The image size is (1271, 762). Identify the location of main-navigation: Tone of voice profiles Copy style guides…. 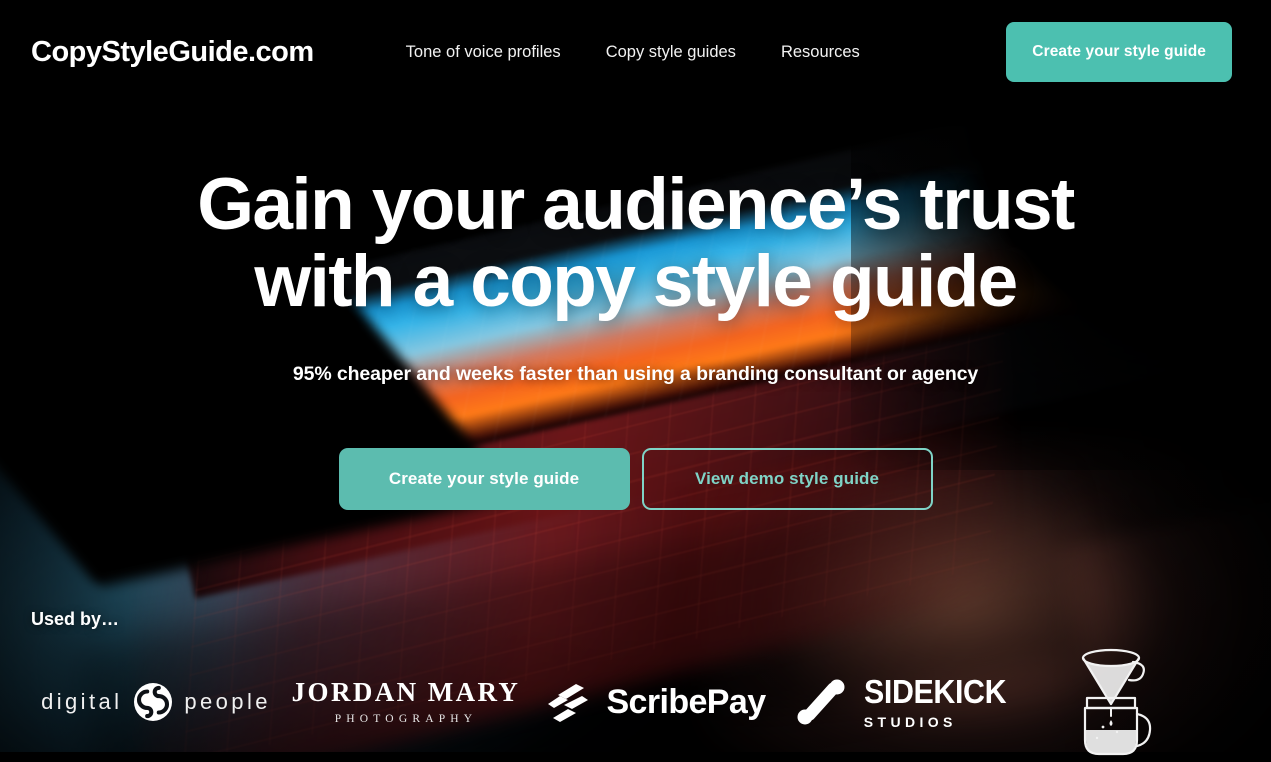
(633, 52).